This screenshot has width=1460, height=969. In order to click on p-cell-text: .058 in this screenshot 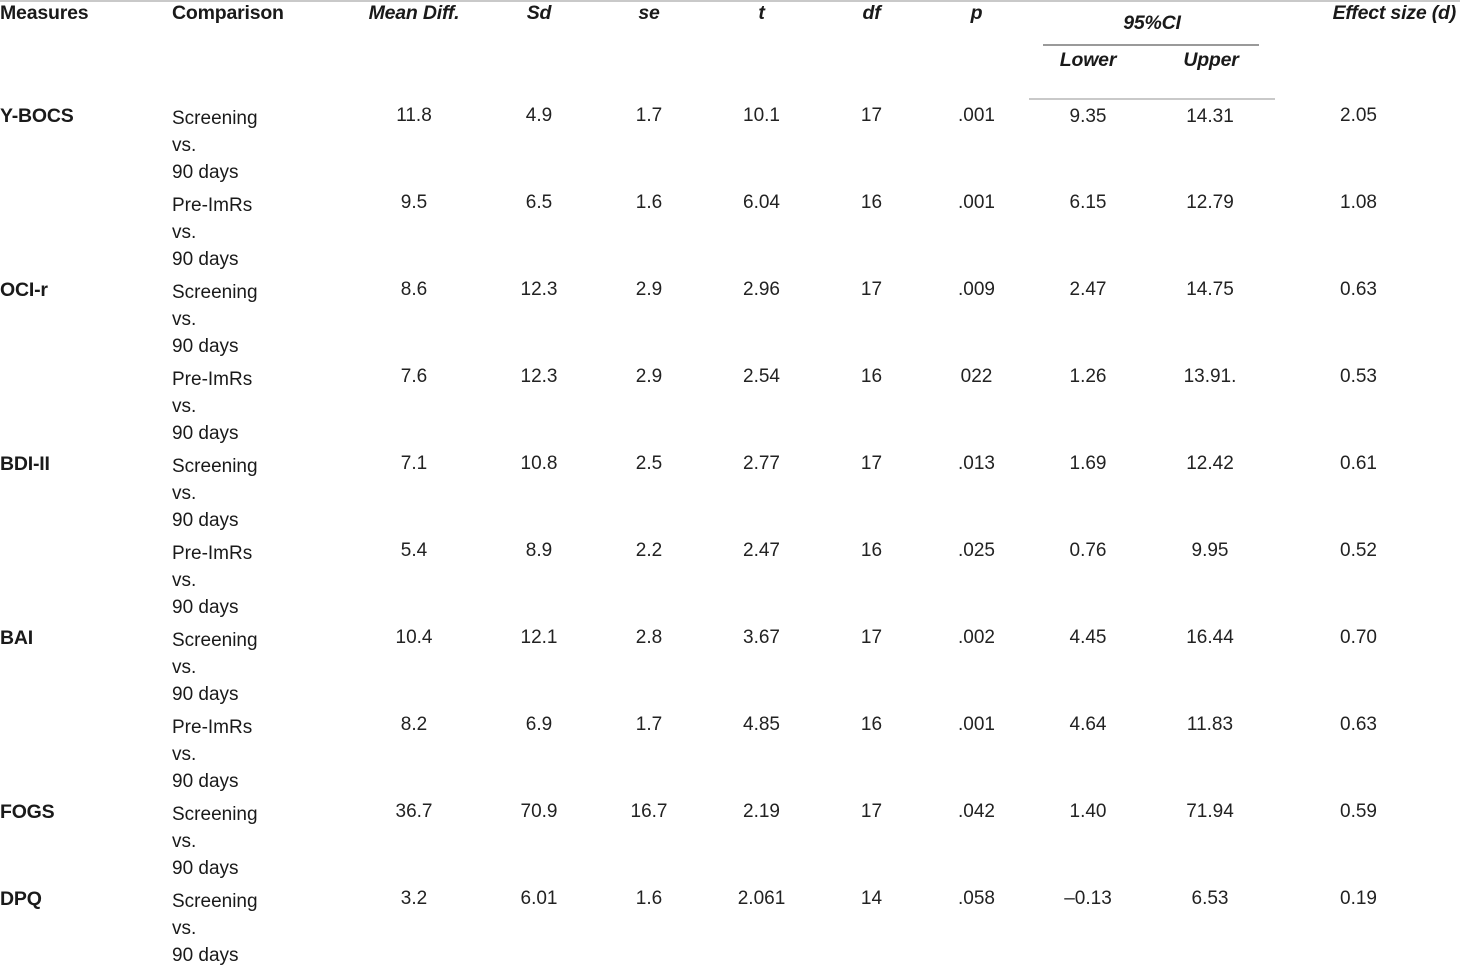, I will do `click(976, 898)`.